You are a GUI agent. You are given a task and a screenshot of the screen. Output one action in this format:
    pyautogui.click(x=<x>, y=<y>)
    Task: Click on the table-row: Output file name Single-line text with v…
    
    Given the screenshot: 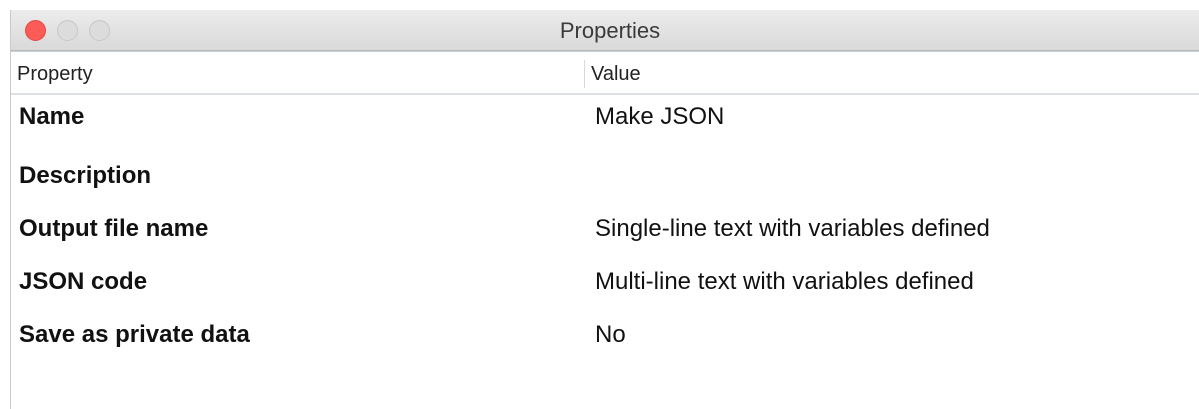 What is the action you would take?
    pyautogui.click(x=605, y=227)
    